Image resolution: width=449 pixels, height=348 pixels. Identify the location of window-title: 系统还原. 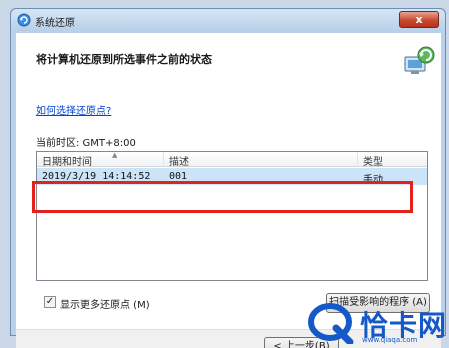
(55, 23).